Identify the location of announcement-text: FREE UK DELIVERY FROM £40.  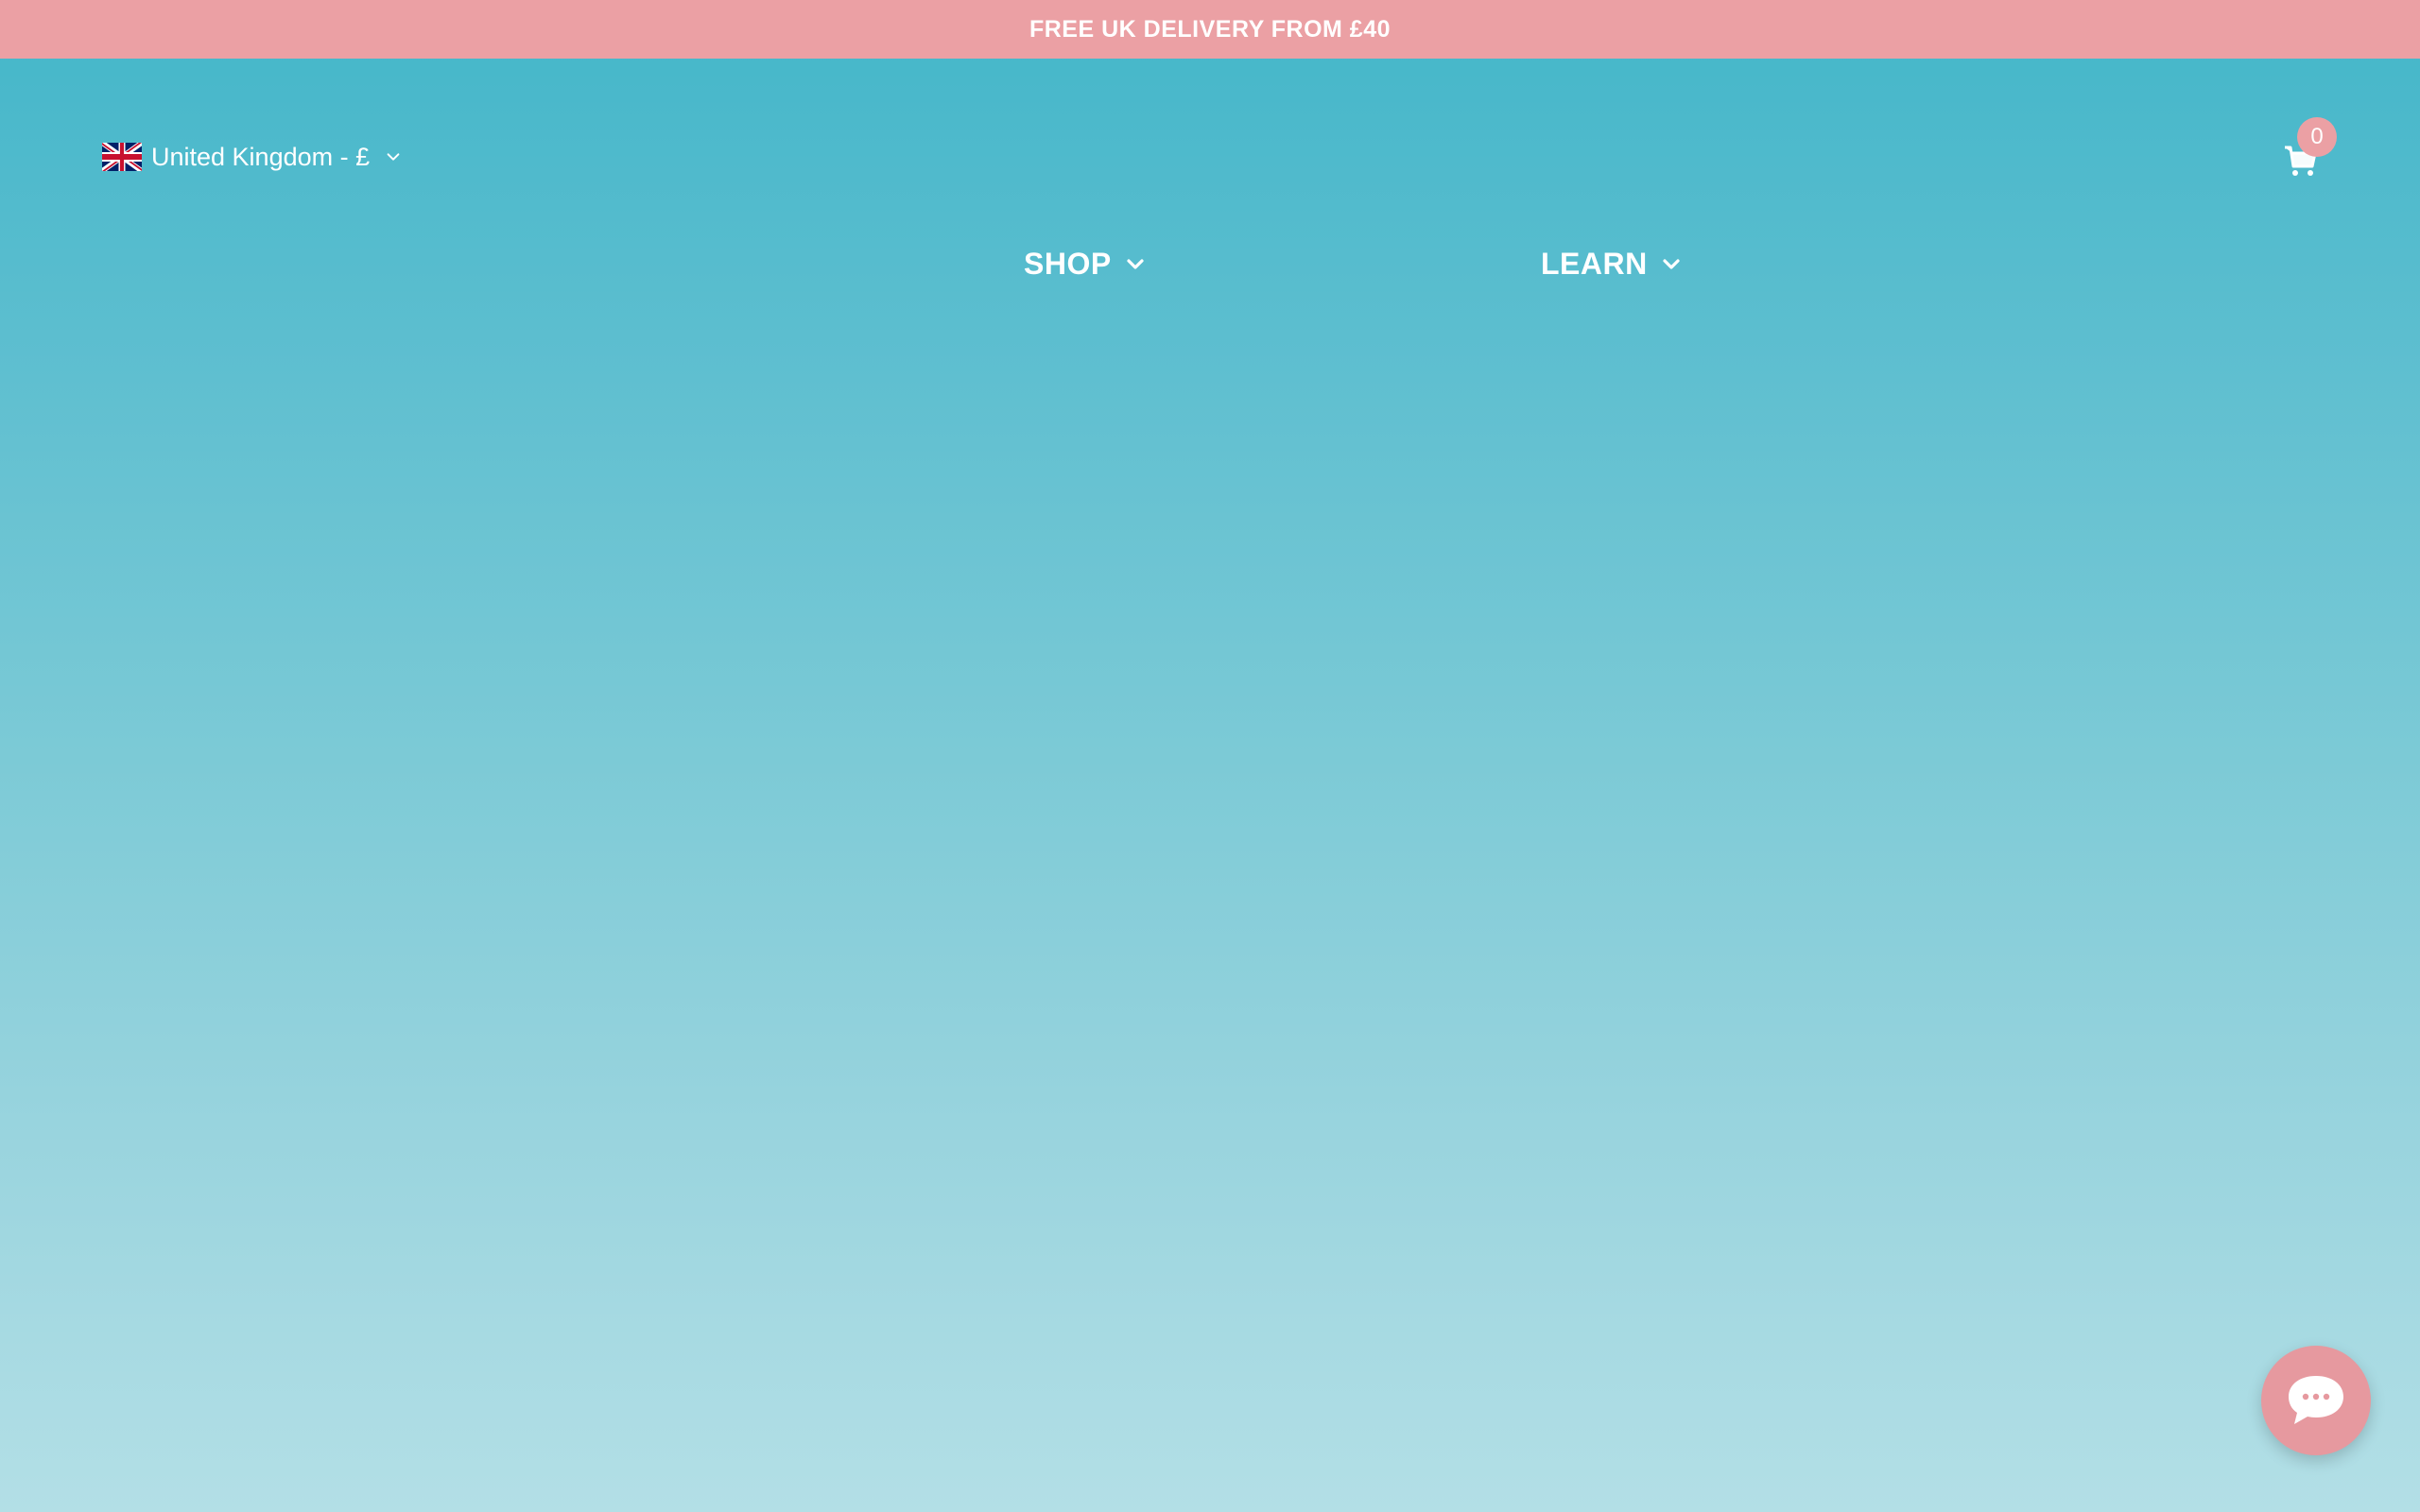
(1210, 29).